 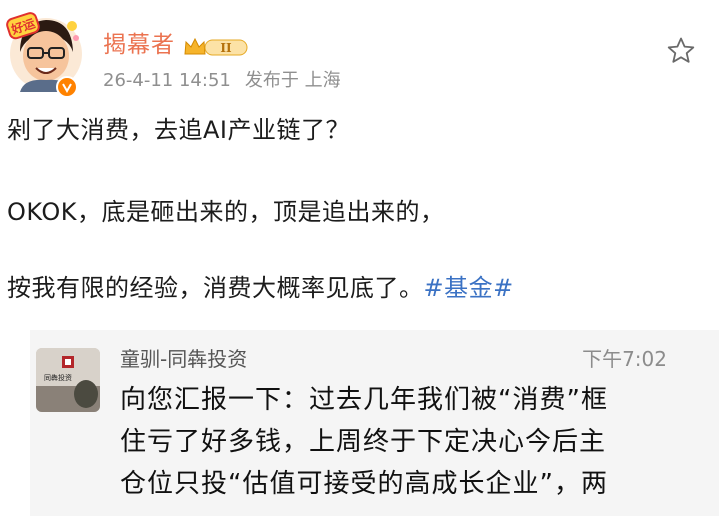 What do you see at coordinates (215, 288) in the screenshot?
I see `post-text: 按我有限的经验，消费大概率见底了。` at bounding box center [215, 288].